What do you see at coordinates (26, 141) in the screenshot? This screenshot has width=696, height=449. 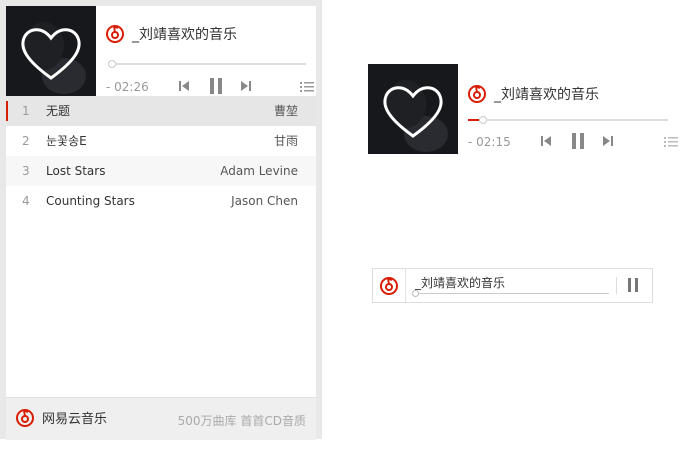 I see `track-number: 2` at bounding box center [26, 141].